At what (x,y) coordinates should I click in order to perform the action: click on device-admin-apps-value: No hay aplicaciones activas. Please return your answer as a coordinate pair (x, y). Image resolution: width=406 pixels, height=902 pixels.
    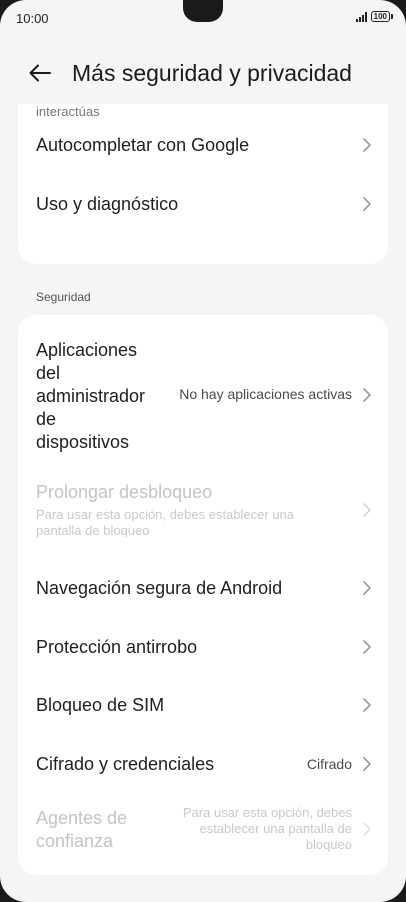
    Looking at the image, I should click on (265, 394).